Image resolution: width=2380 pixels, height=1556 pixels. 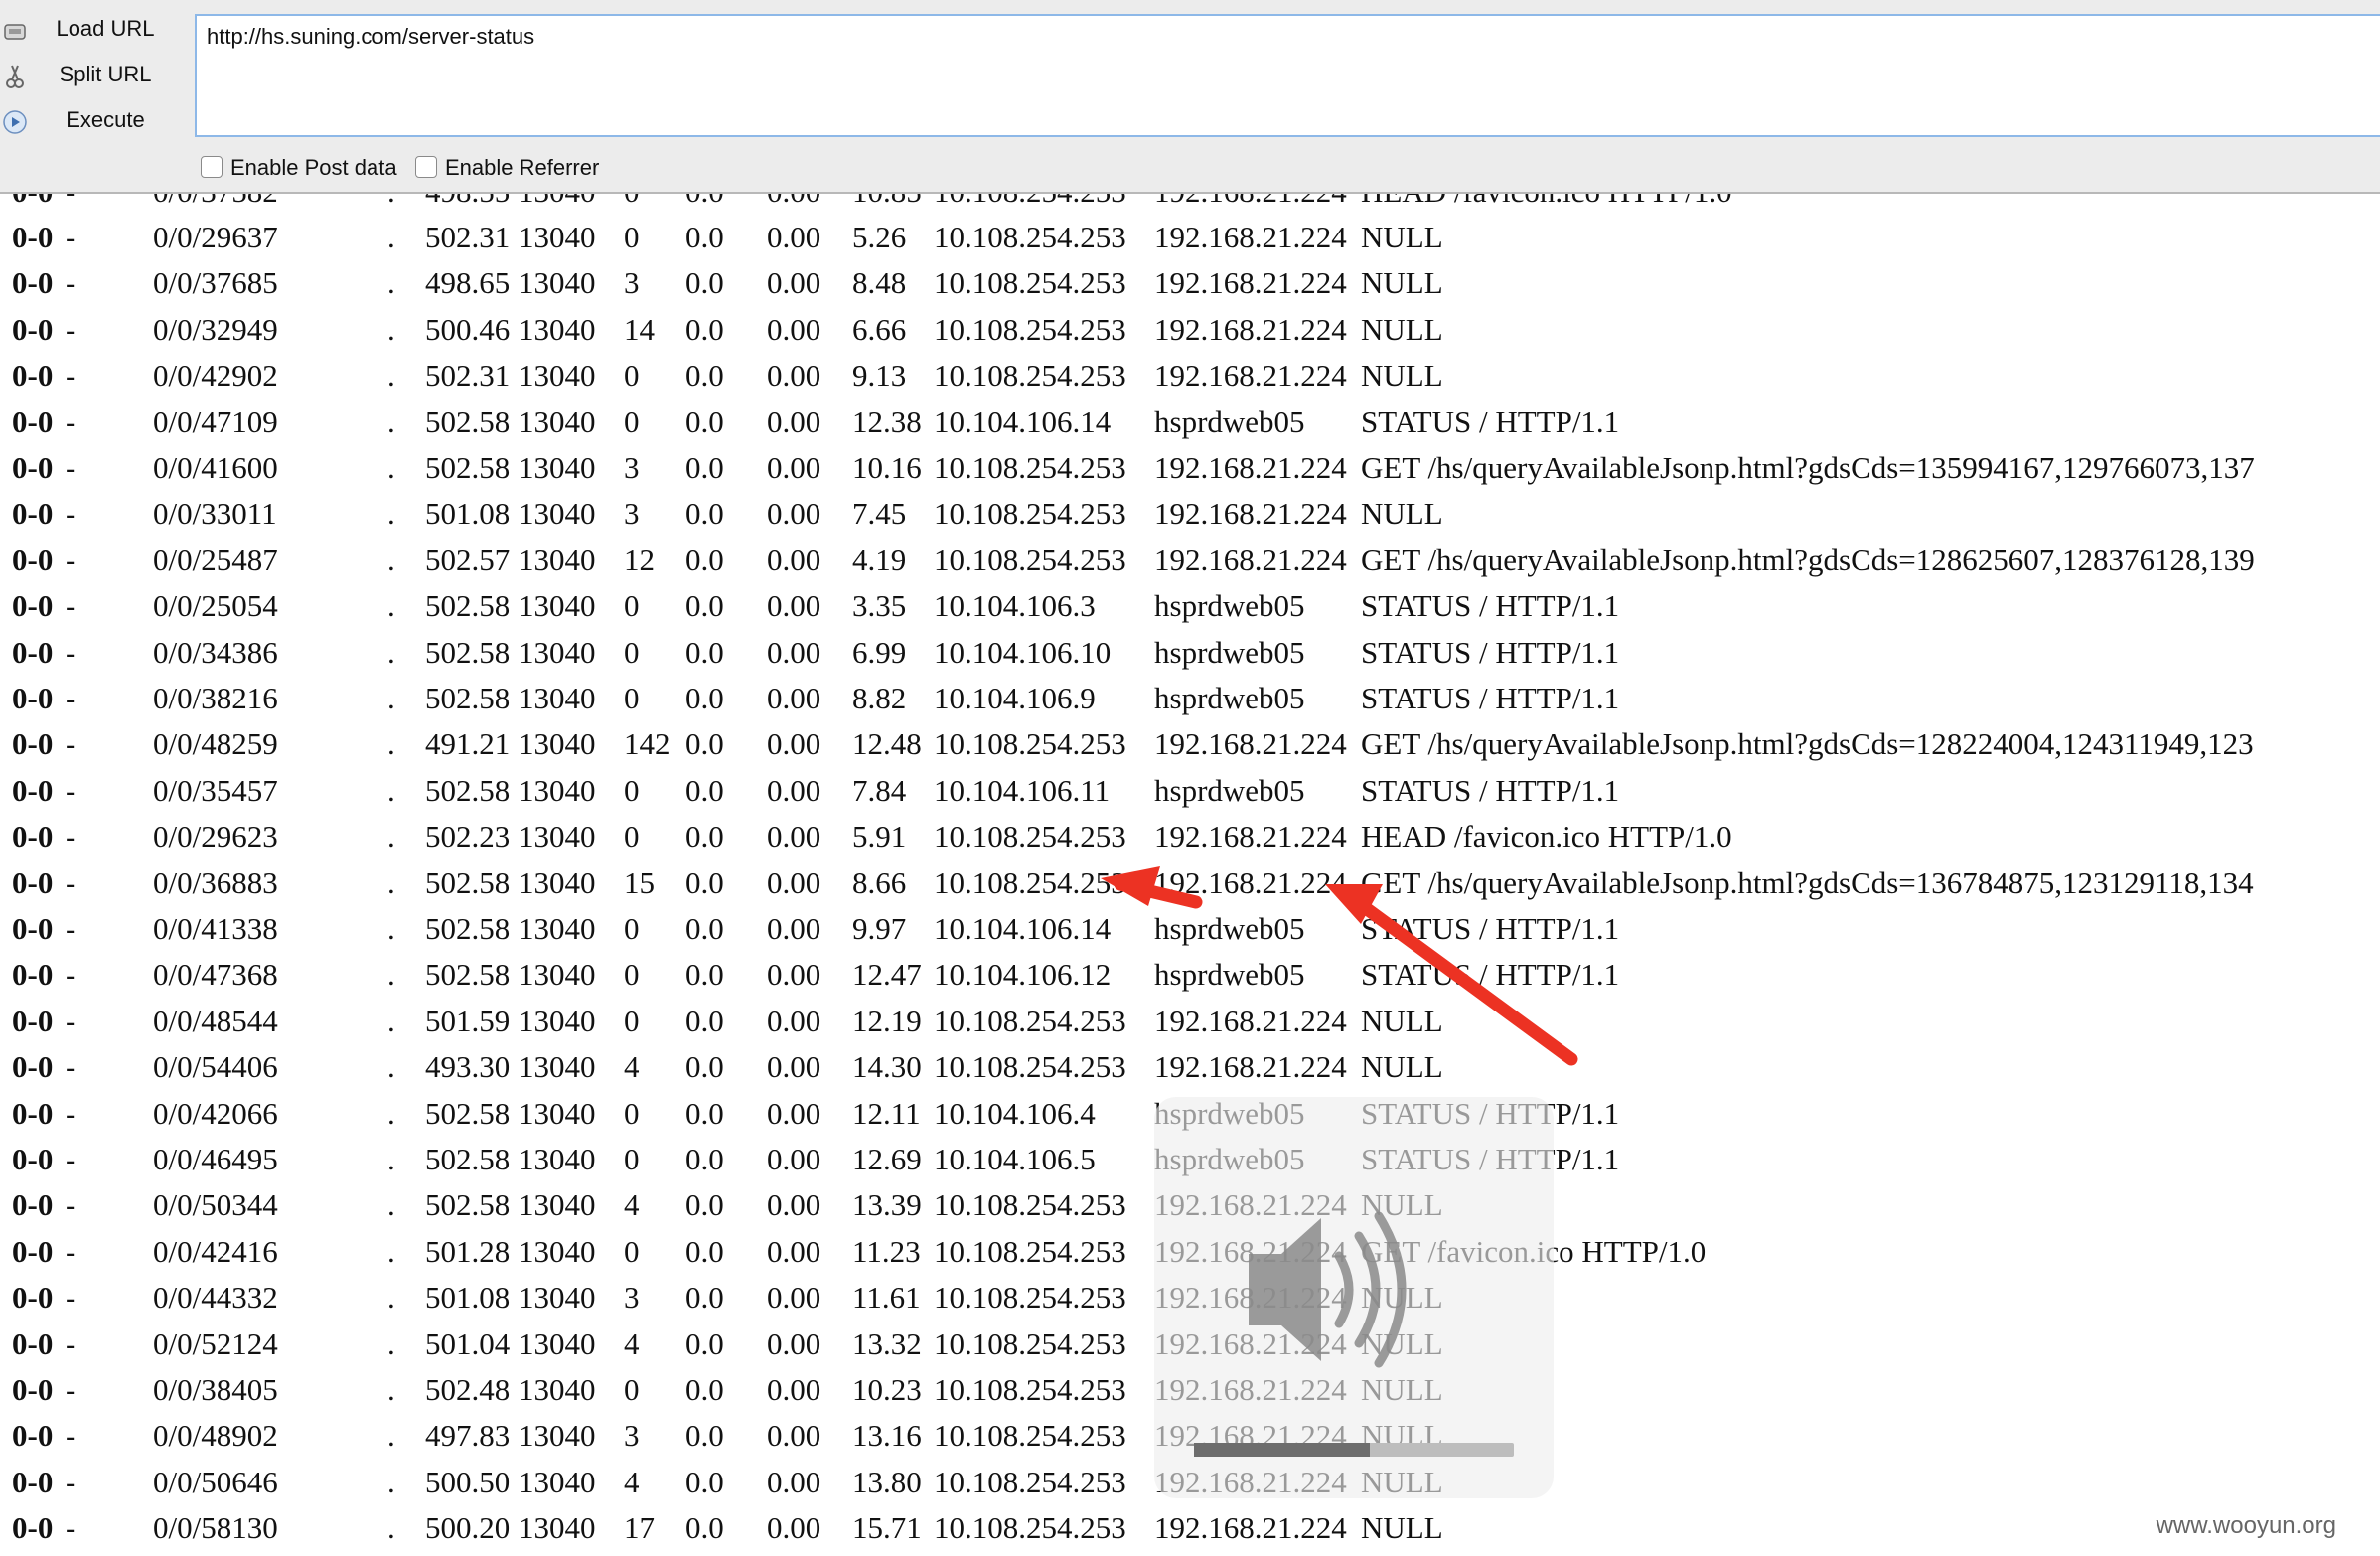 What do you see at coordinates (212, 167) in the screenshot?
I see `enable-post-data-checkbox` at bounding box center [212, 167].